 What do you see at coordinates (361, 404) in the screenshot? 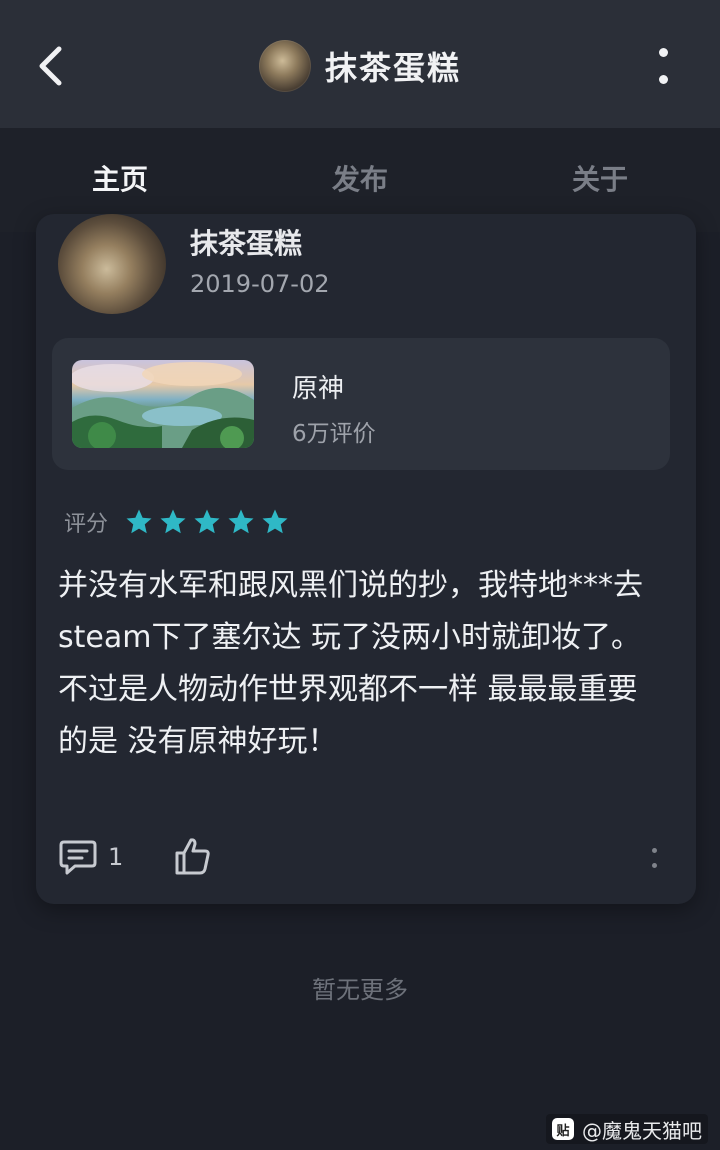
I see `game-card: 原神 6万评价` at bounding box center [361, 404].